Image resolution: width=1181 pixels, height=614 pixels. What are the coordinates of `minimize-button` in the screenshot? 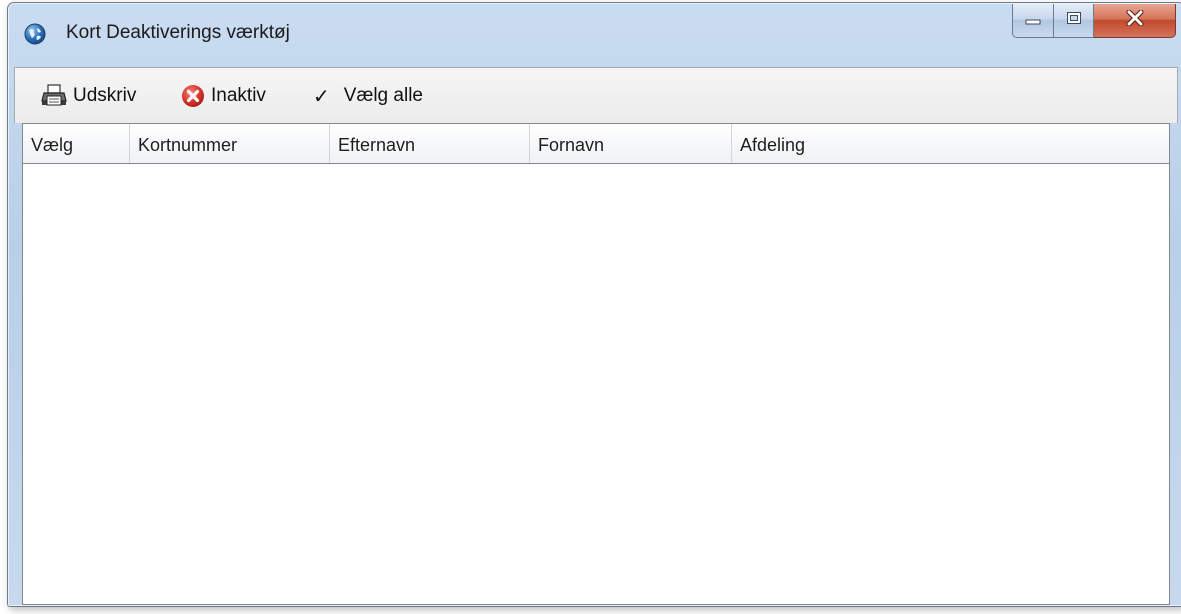 It's located at (1033, 21).